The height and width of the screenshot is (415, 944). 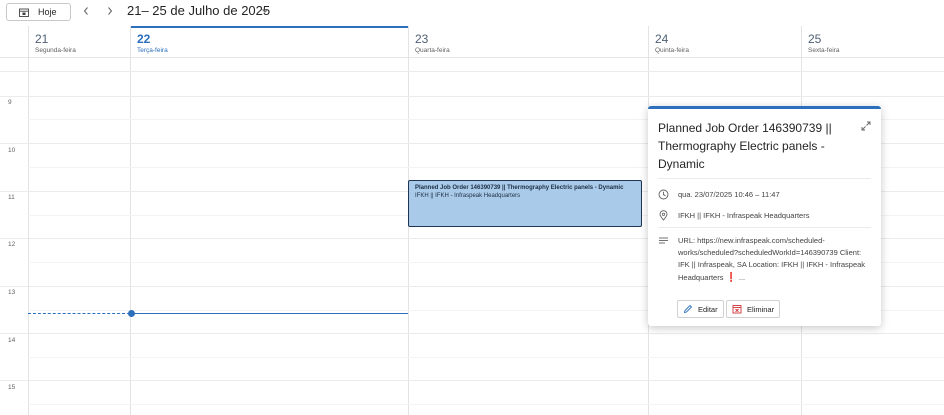 What do you see at coordinates (744, 215) in the screenshot?
I see `popover-location: IFKH || IFKH - Infraspeak Headquarters` at bounding box center [744, 215].